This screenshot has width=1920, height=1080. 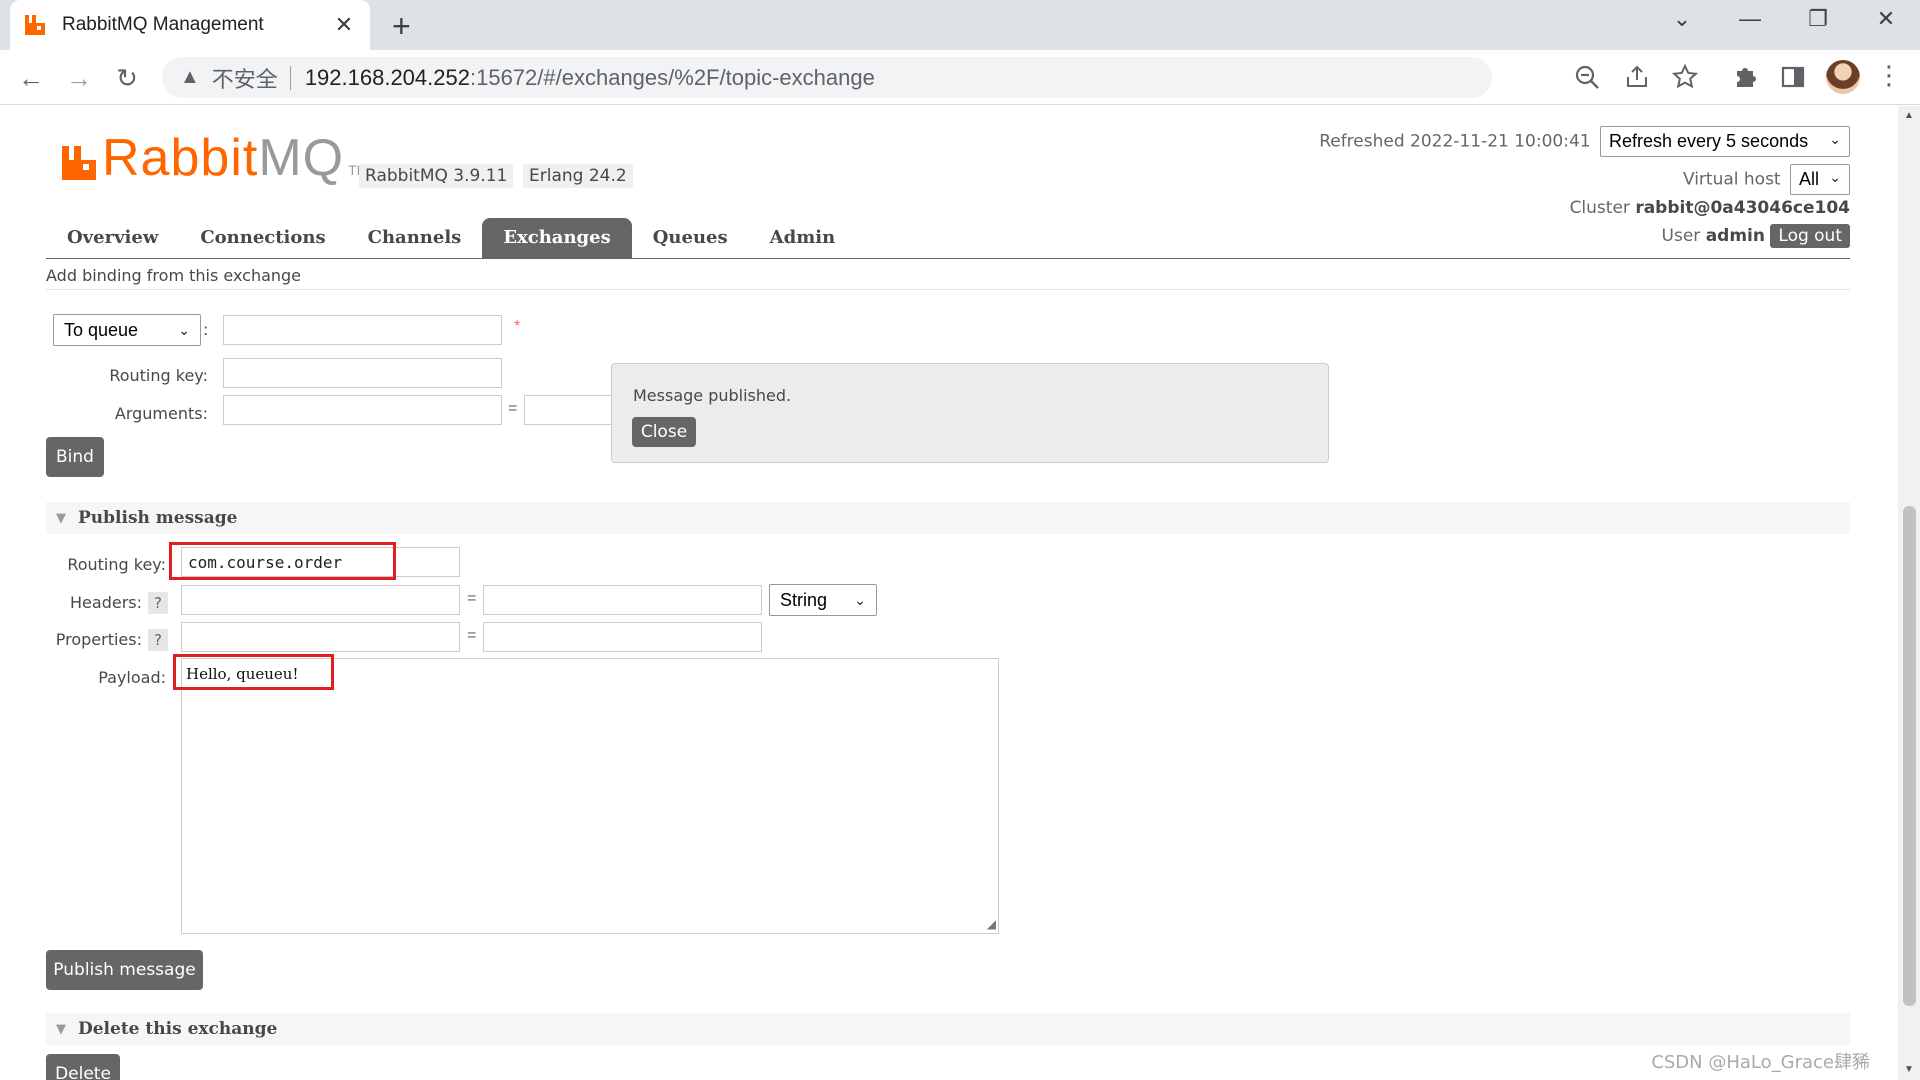 What do you see at coordinates (823, 600) in the screenshot?
I see `header-type-select: String ⌄` at bounding box center [823, 600].